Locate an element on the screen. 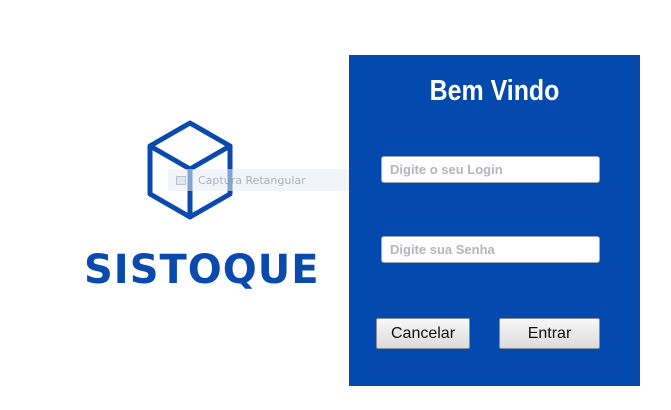  capture-icon is located at coordinates (181, 180).